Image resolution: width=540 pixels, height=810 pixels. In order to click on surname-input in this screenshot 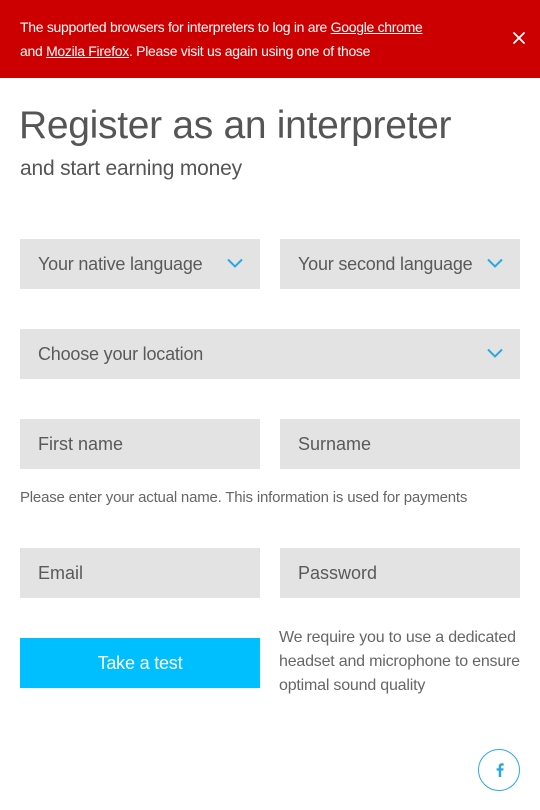, I will do `click(400, 444)`.